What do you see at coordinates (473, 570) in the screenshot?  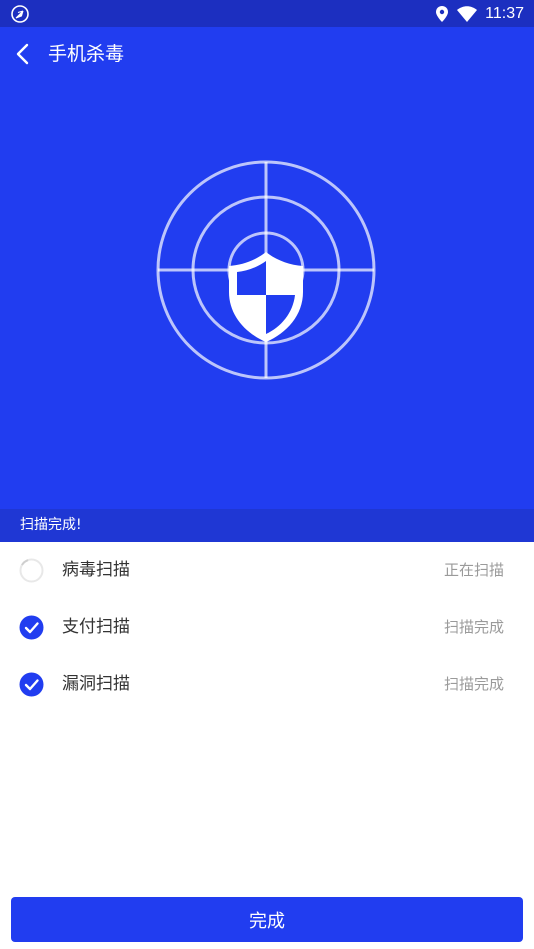 I see `scan-item-state: 正在扫描` at bounding box center [473, 570].